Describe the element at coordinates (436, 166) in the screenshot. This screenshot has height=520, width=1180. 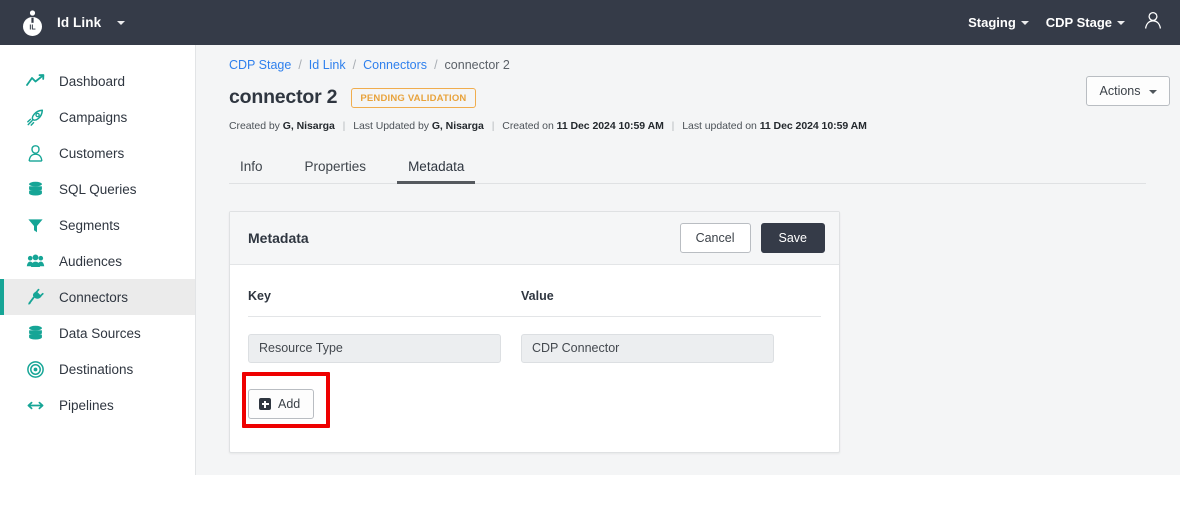
I see `tab-label: Metadata` at that location.